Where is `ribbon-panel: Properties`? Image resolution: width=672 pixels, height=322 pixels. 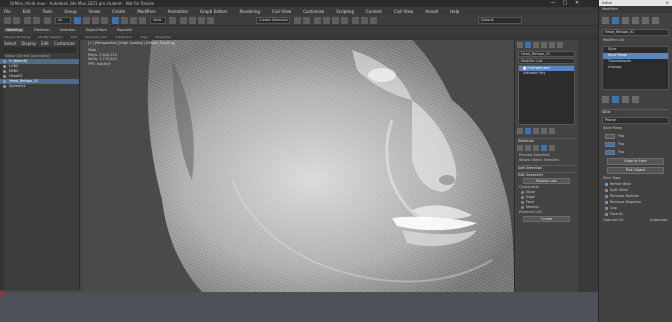 ribbon-panel: Properties is located at coordinates (163, 37).